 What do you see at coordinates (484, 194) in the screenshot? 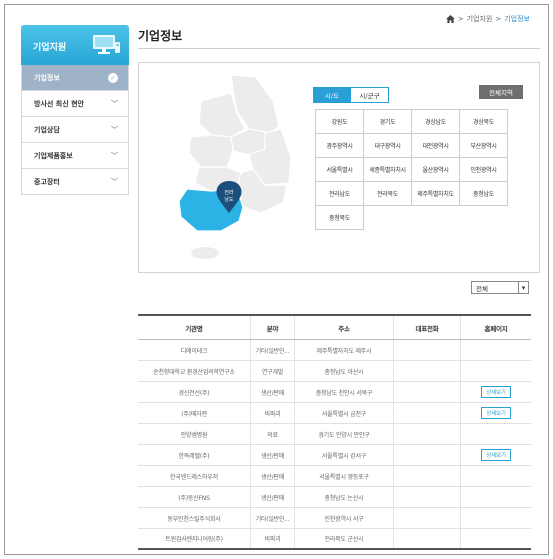
I see `region-button: 충청남도` at bounding box center [484, 194].